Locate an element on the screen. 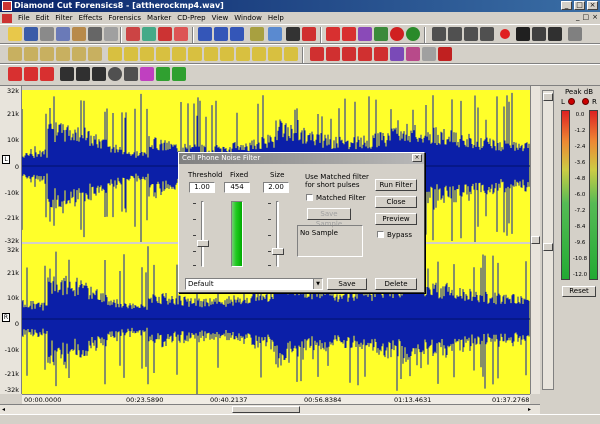  record-icon is located at coordinates (505, 34).